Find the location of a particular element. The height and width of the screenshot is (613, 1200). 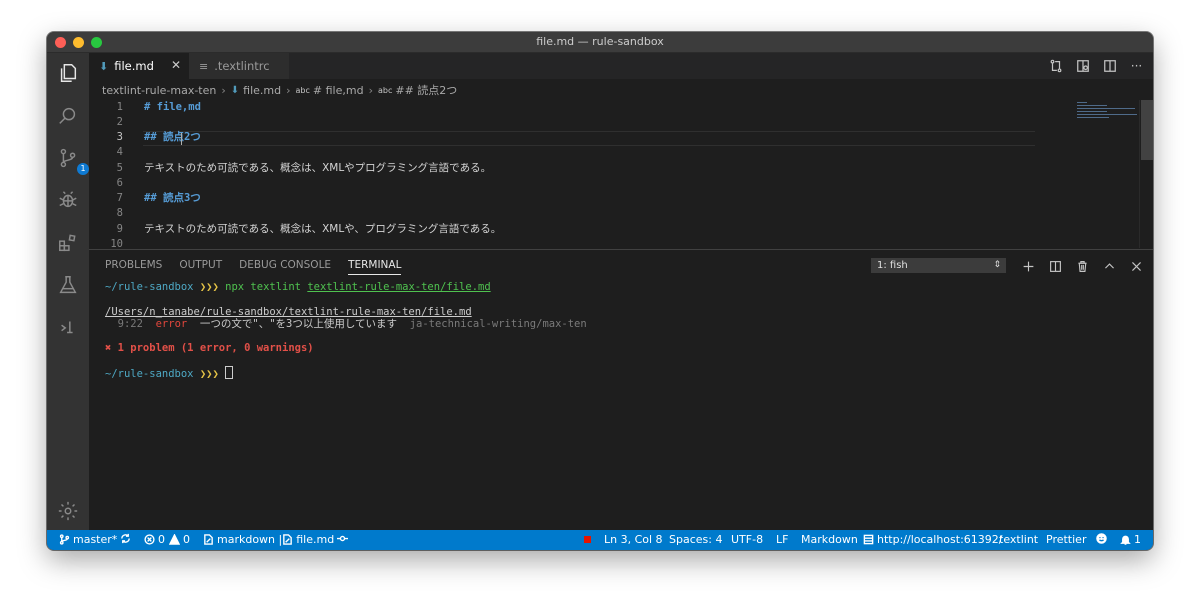

notifications-item: 1 is located at coordinates (1130, 539).